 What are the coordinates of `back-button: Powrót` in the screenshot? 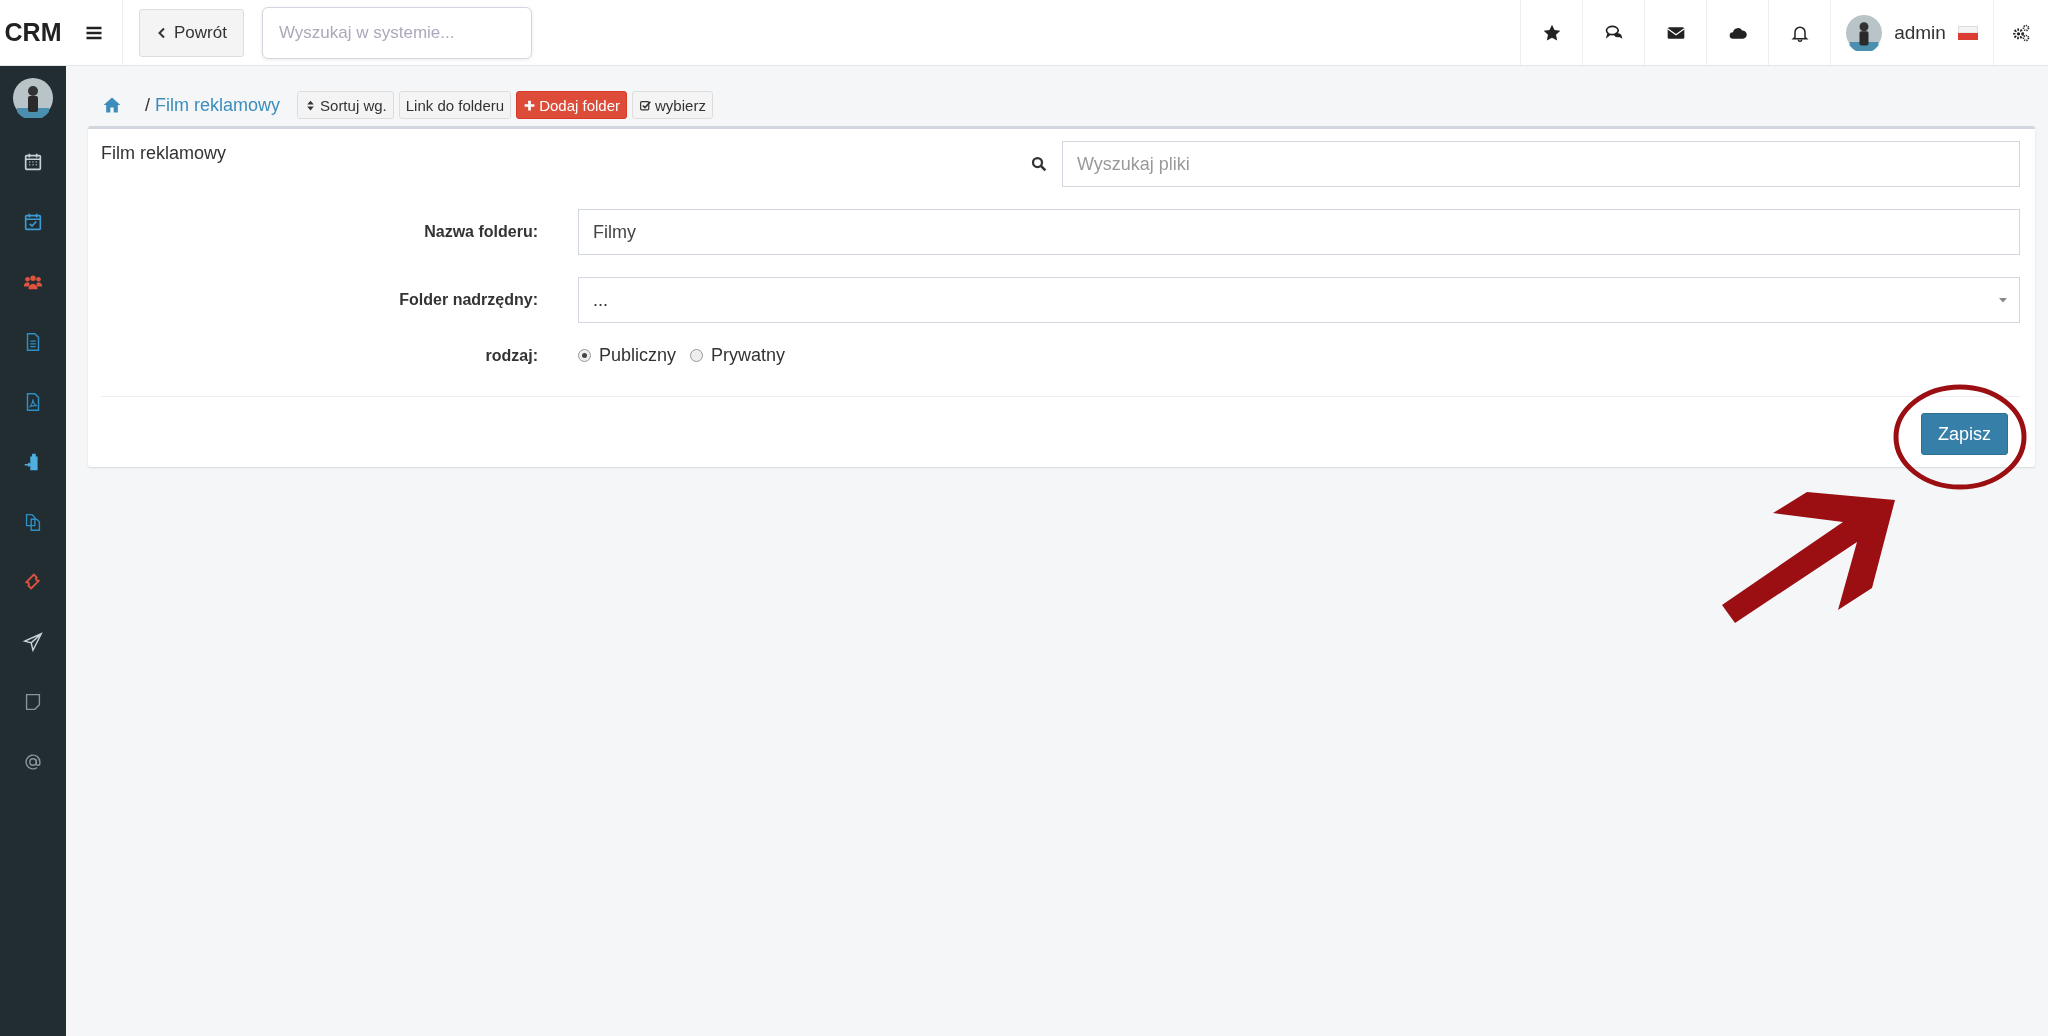 It's located at (191, 32).